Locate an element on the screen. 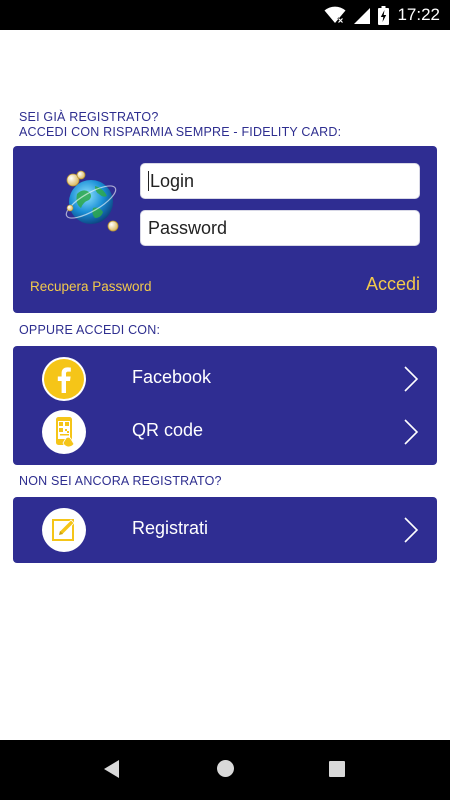 Image resolution: width=450 pixels, height=800 pixels. register-card: Registrati is located at coordinates (225, 530).